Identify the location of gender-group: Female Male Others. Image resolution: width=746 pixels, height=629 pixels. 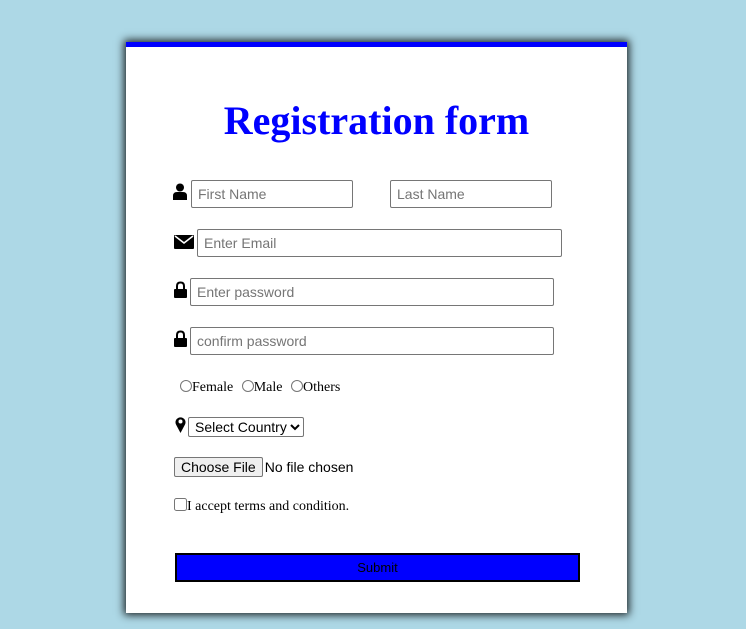
(261, 388).